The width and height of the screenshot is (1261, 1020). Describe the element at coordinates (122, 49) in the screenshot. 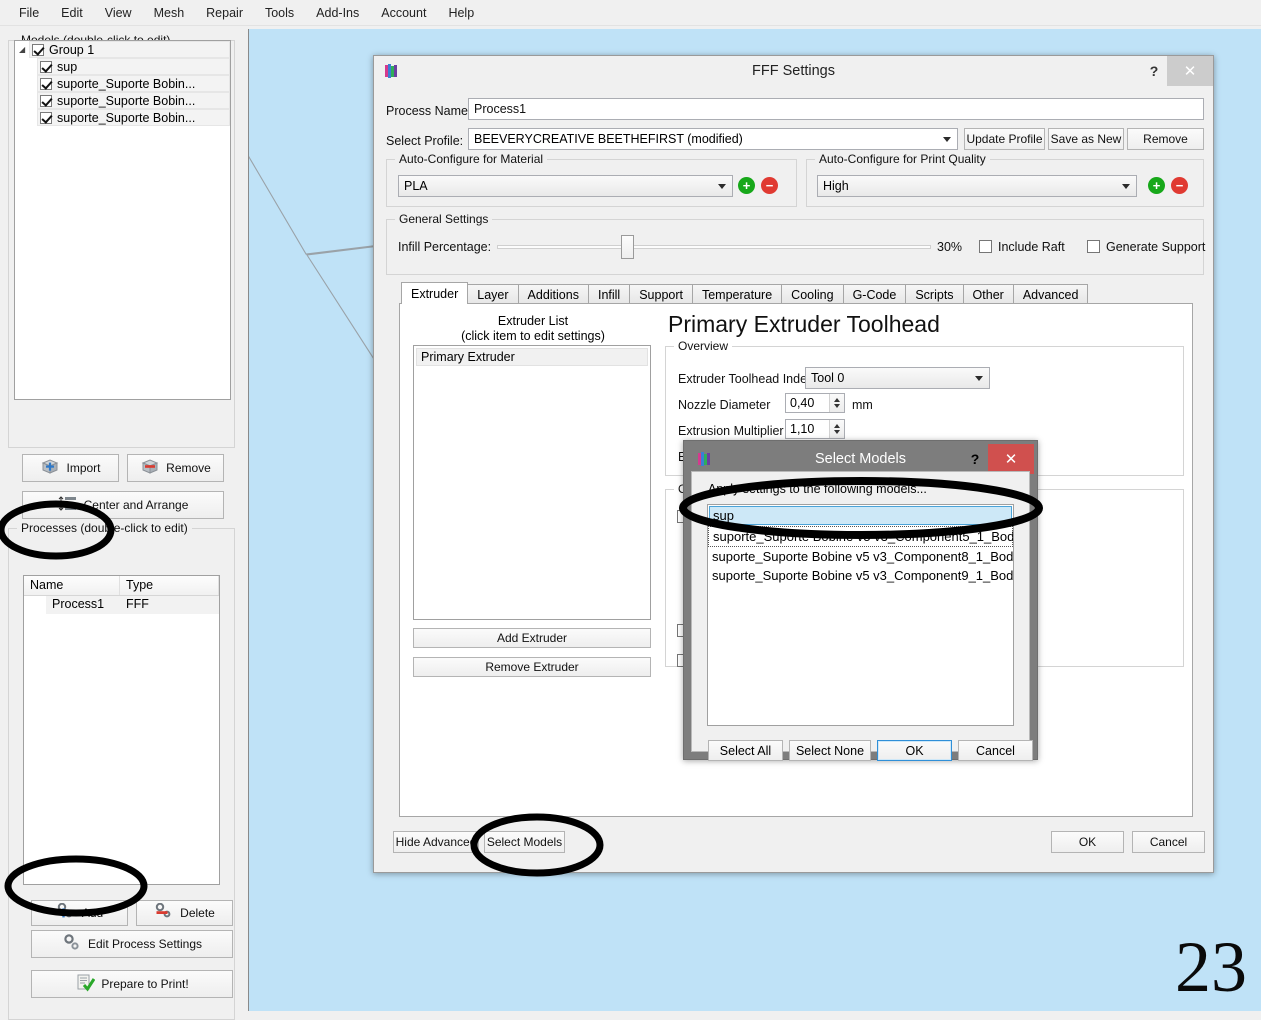

I see `tree-row: ◢ Group 1` at that location.